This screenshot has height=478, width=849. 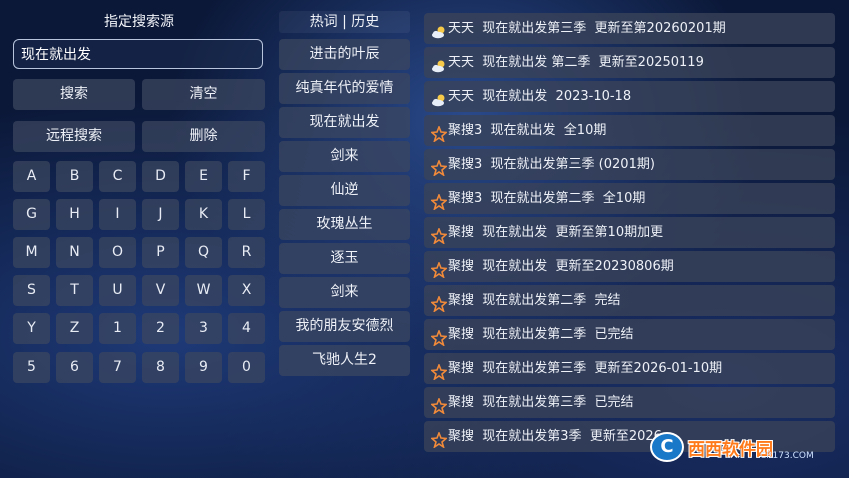 What do you see at coordinates (117, 367) in the screenshot?
I see `key-7: 7` at bounding box center [117, 367].